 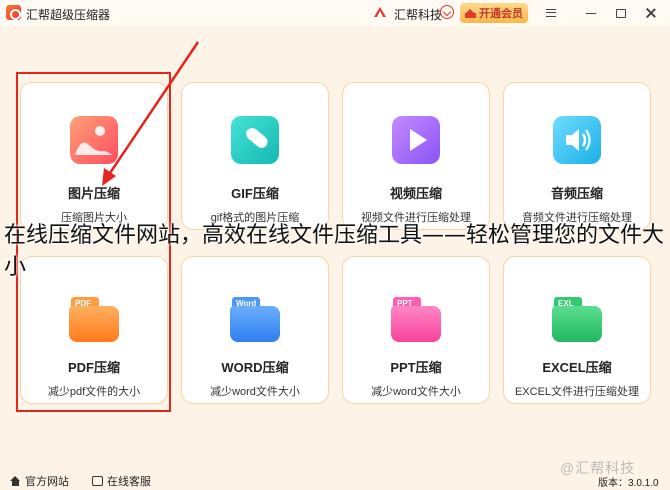 I want to click on card-desc: 压缩图片大小, so click(x=94, y=218).